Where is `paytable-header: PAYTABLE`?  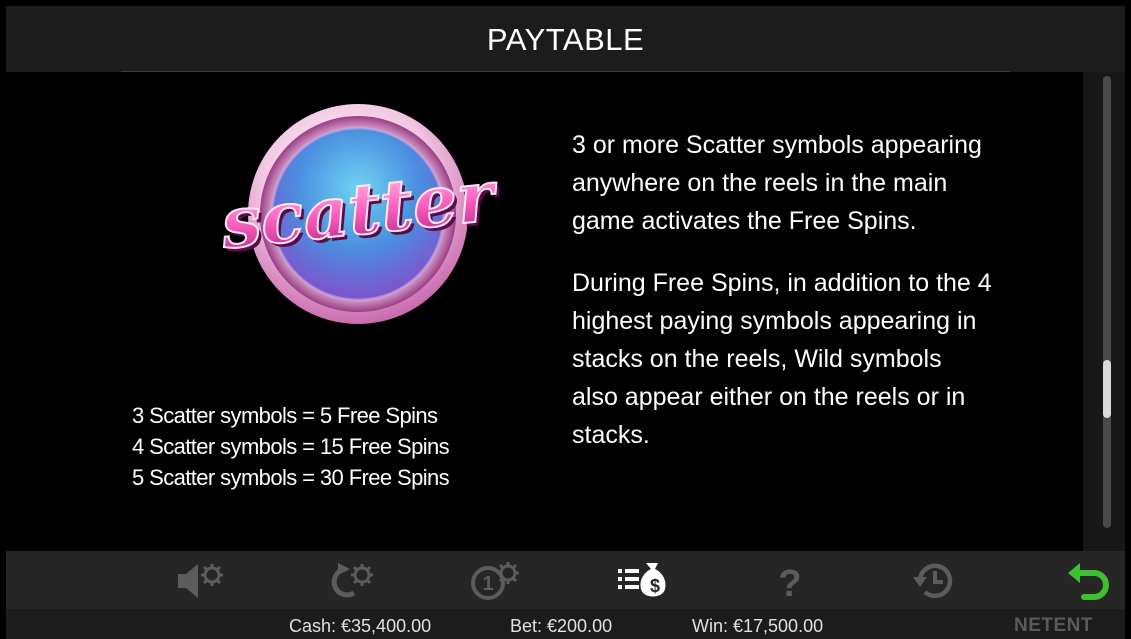
paytable-header: PAYTABLE is located at coordinates (565, 39).